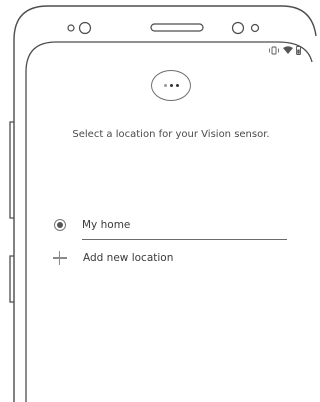  What do you see at coordinates (184, 239) in the screenshot?
I see `location-divider` at bounding box center [184, 239].